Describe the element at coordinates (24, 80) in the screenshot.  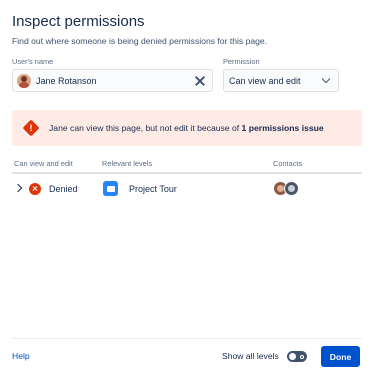
I see `user-avatar` at that location.